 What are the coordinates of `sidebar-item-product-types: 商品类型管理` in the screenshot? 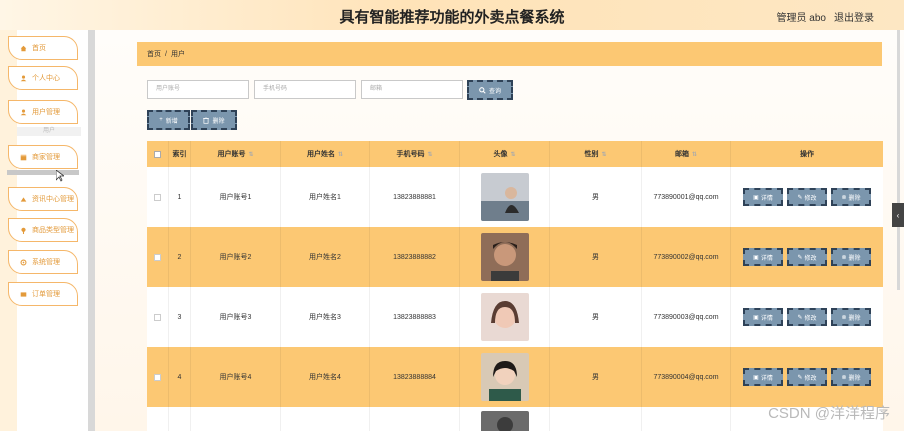 It's located at (43, 230).